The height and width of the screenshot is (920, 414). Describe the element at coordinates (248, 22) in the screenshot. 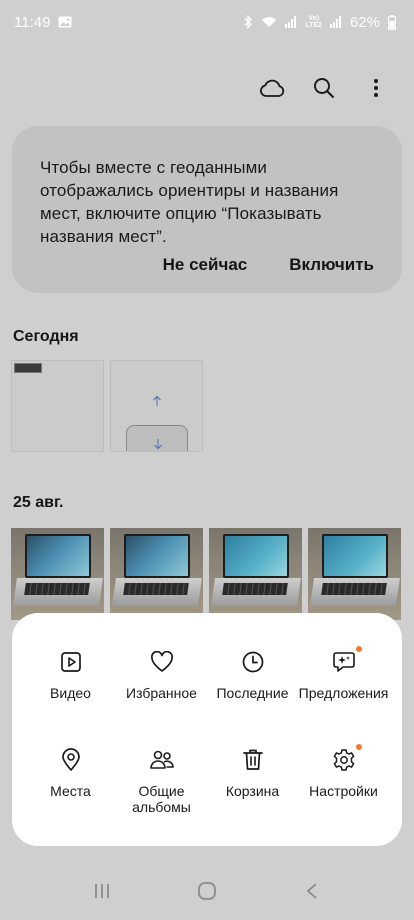

I see `bluetooth-icon` at that location.